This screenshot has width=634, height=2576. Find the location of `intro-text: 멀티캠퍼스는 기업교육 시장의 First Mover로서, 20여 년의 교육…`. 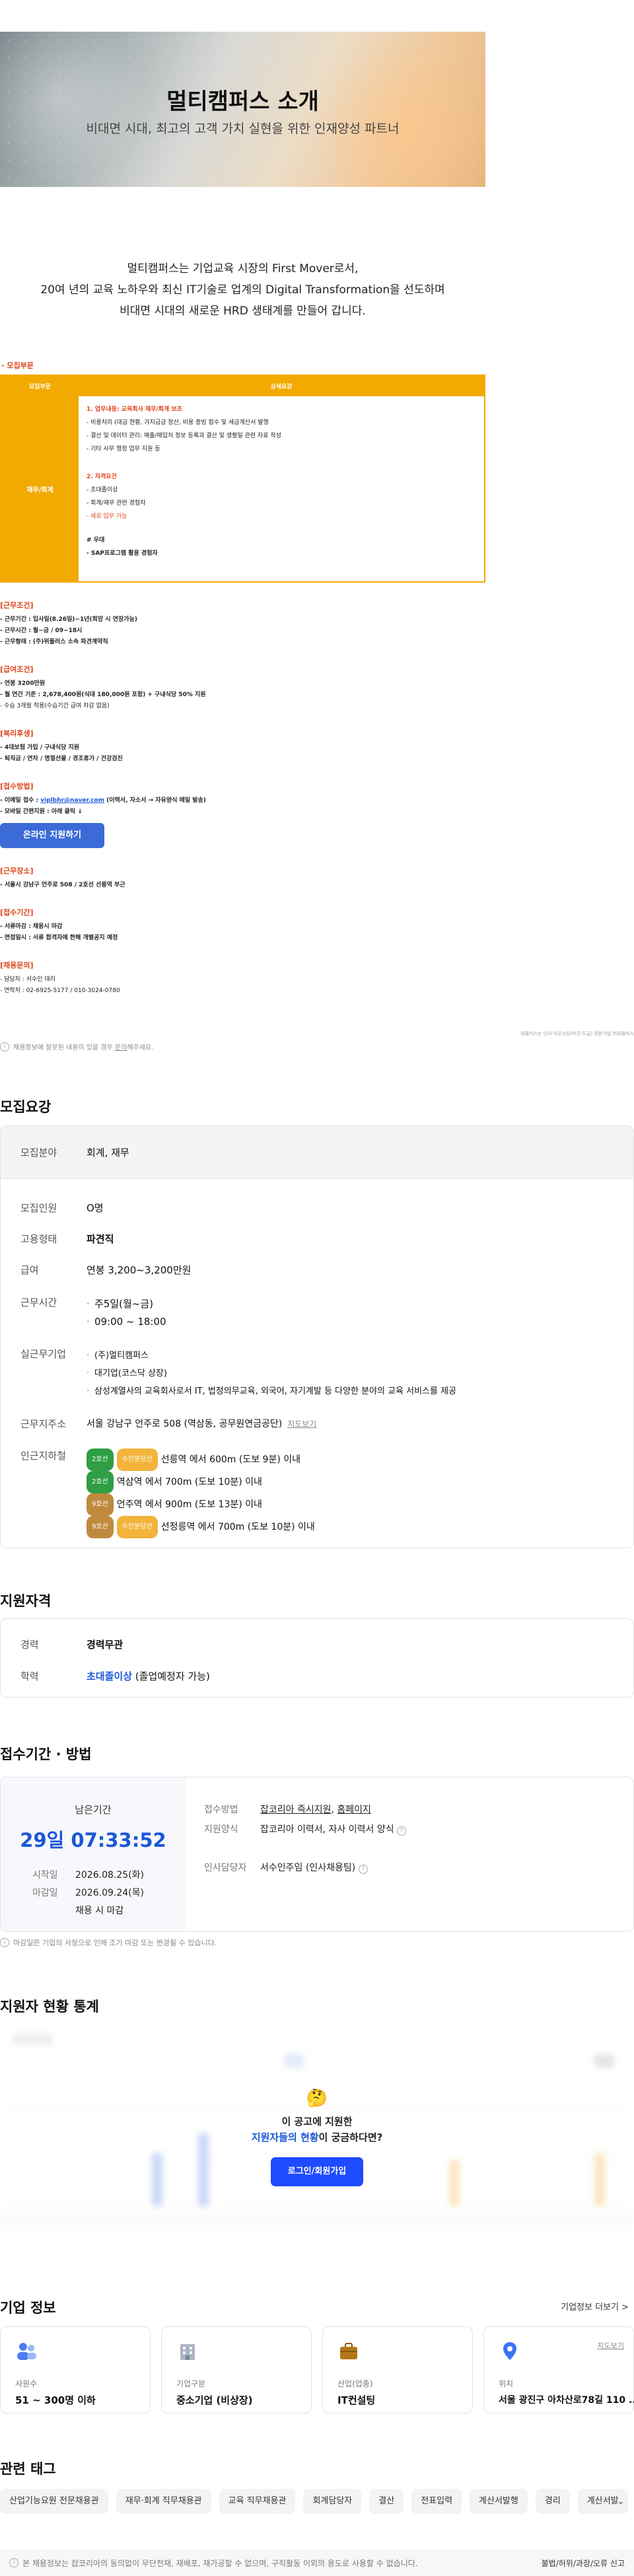

intro-text: 멀티캠퍼스는 기업교육 시장의 First Mover로서, 20여 년의 교육… is located at coordinates (242, 253).